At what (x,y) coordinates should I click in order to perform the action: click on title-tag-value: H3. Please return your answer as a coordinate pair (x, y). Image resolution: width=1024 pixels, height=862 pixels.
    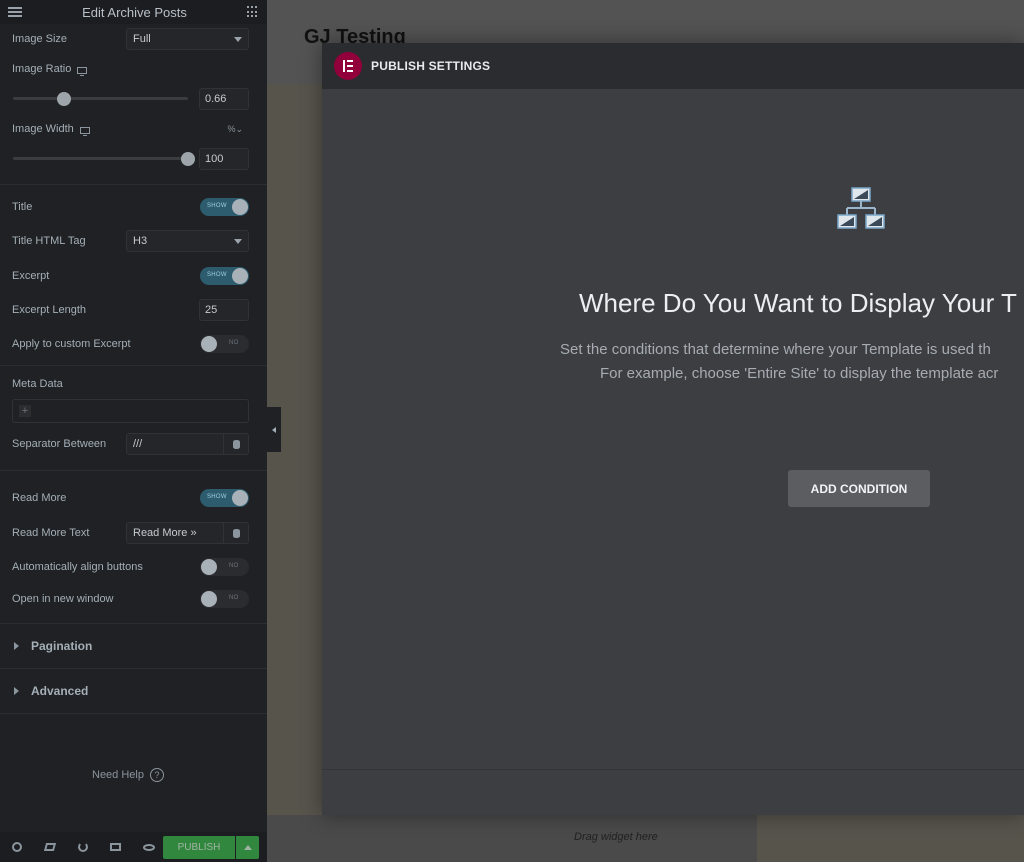
    Looking at the image, I should click on (140, 241).